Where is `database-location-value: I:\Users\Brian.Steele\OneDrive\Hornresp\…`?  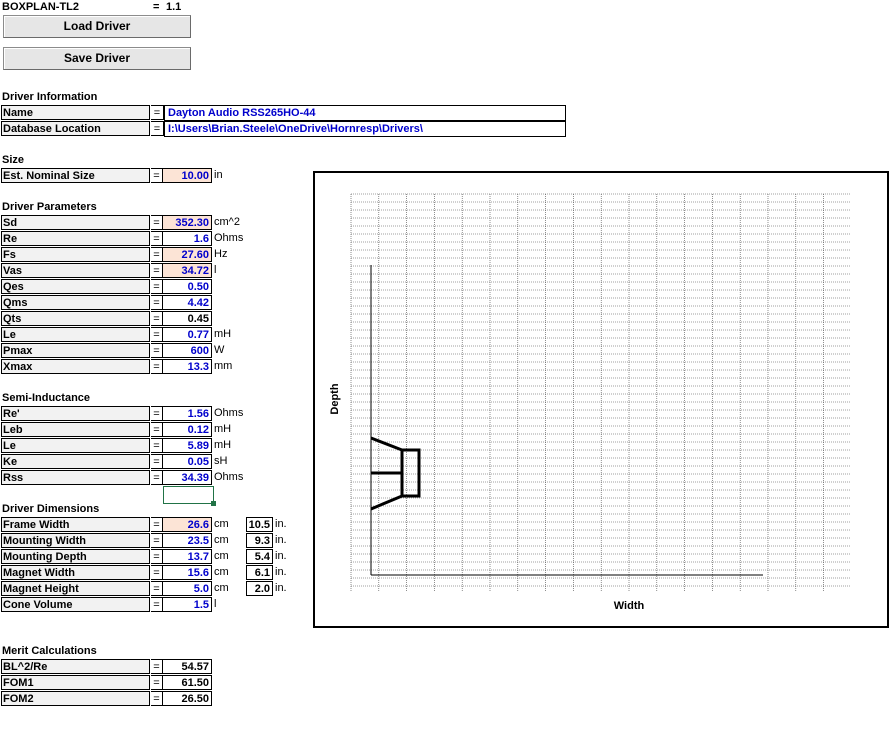
database-location-value: I:\Users\Brian.Steele\OneDrive\Hornresp\… is located at coordinates (365, 129).